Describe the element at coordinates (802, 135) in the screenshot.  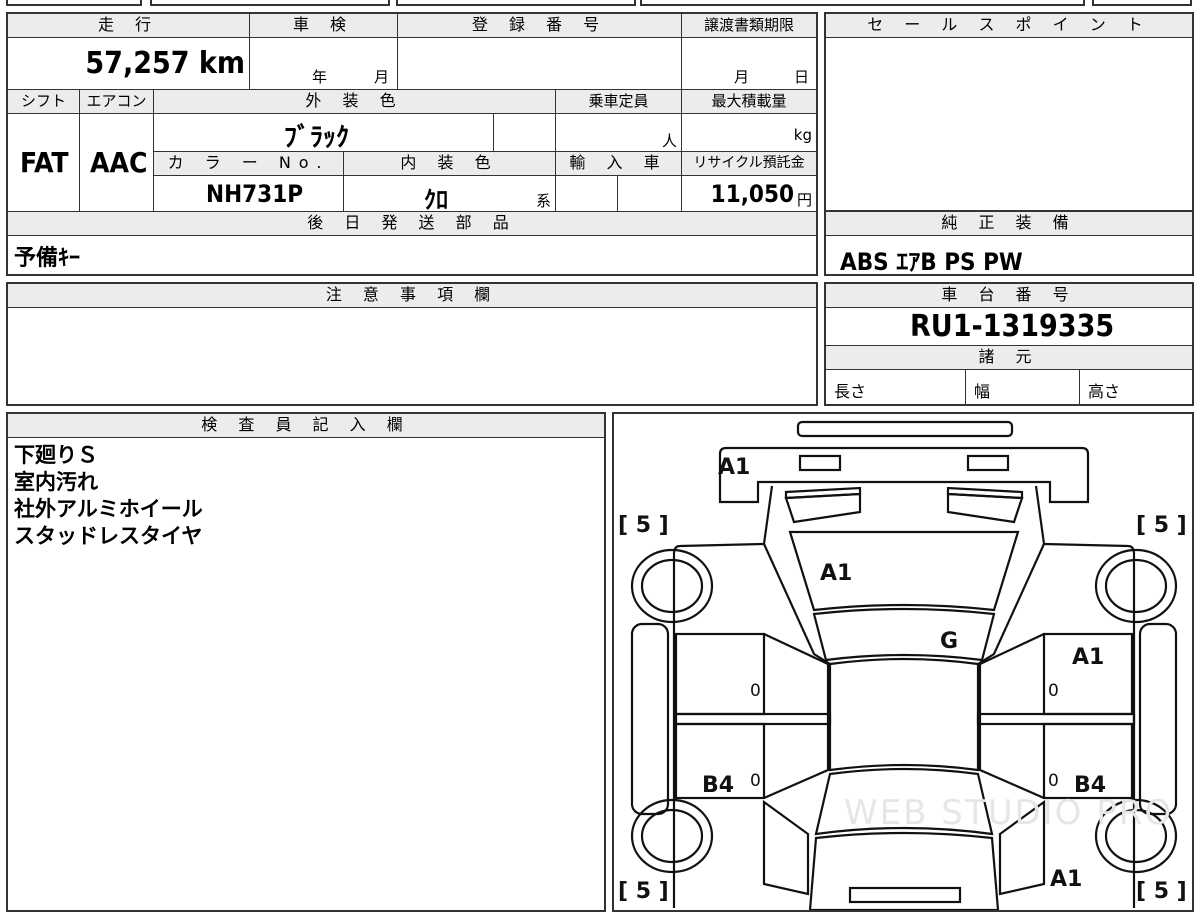
I see `max-load-unit: kg` at that location.